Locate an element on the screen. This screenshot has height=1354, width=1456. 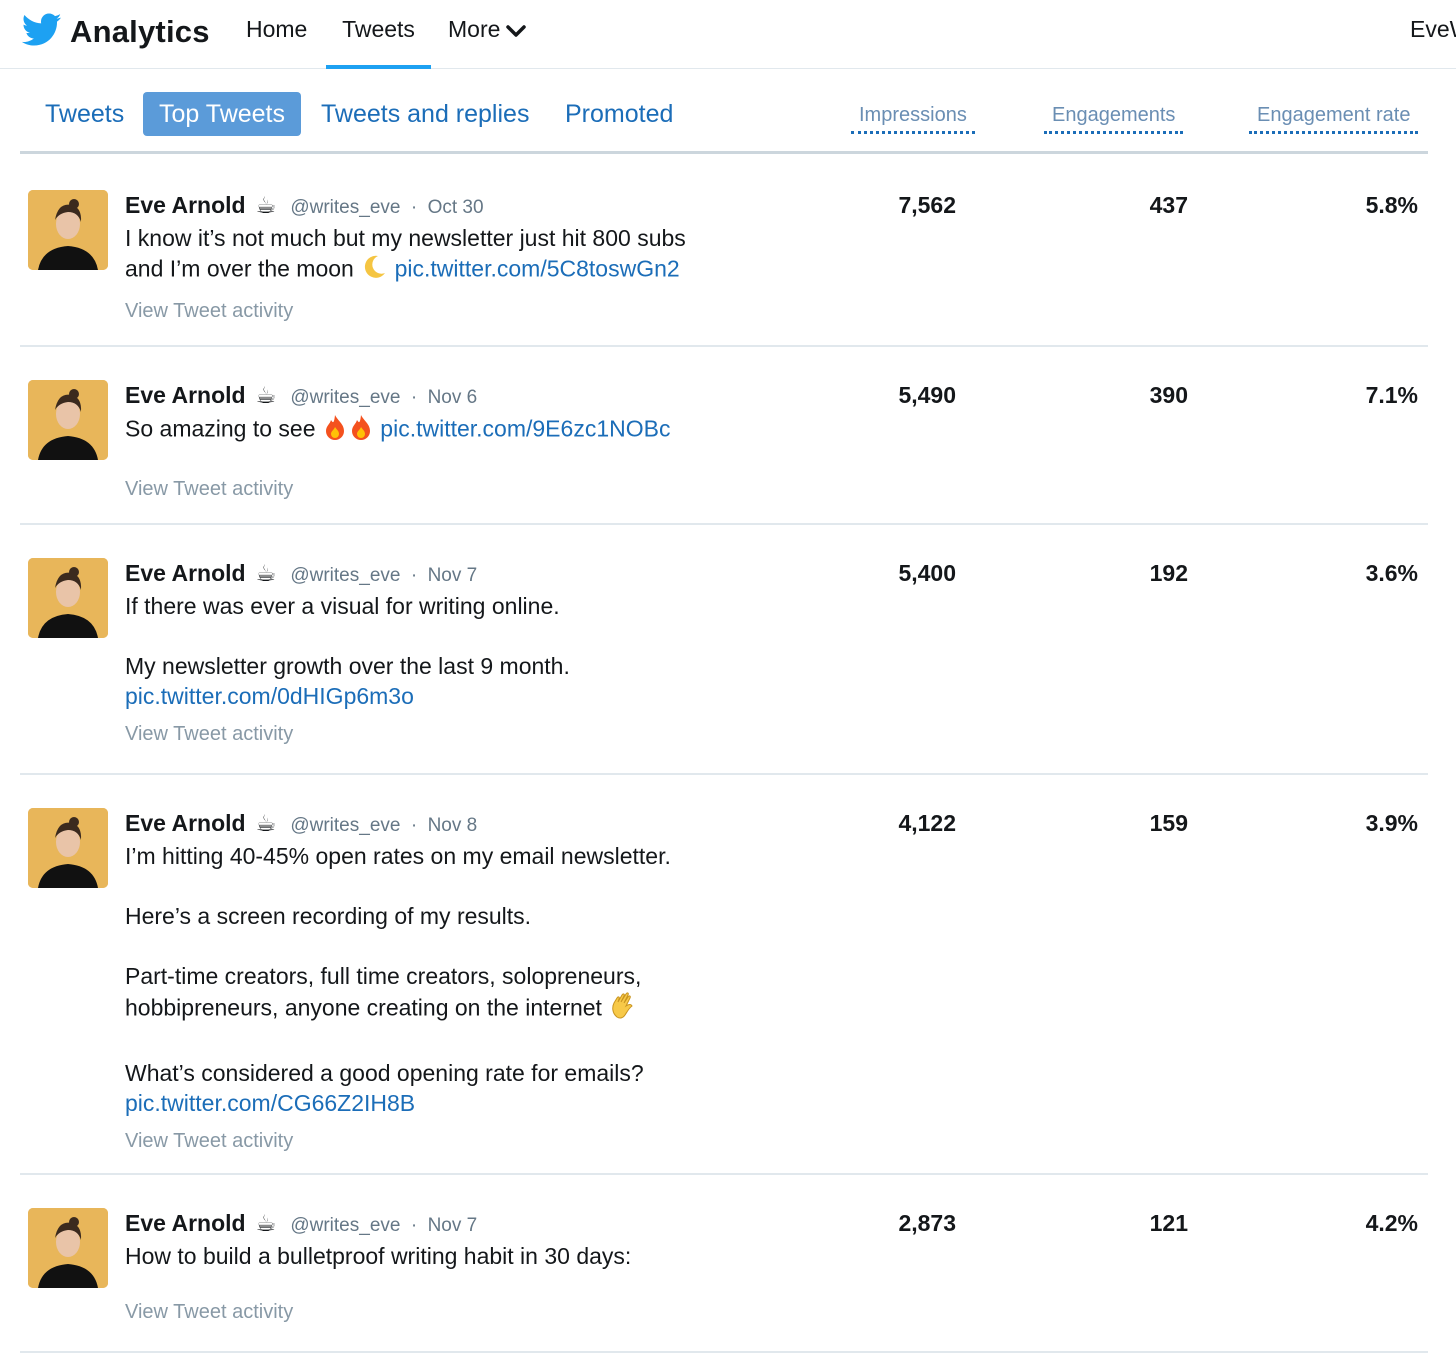
tab-tweets-and-replies: Tweets and replies is located at coordinates (425, 114).